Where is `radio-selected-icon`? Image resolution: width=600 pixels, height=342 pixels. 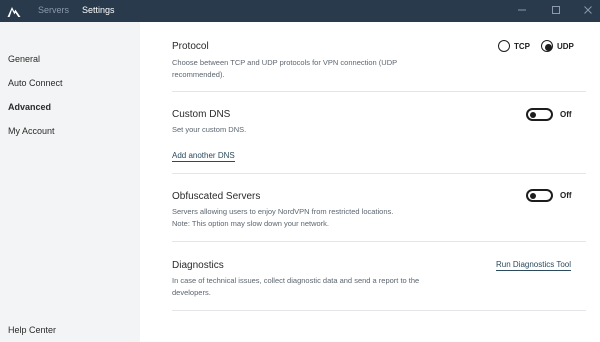 radio-selected-icon is located at coordinates (547, 46).